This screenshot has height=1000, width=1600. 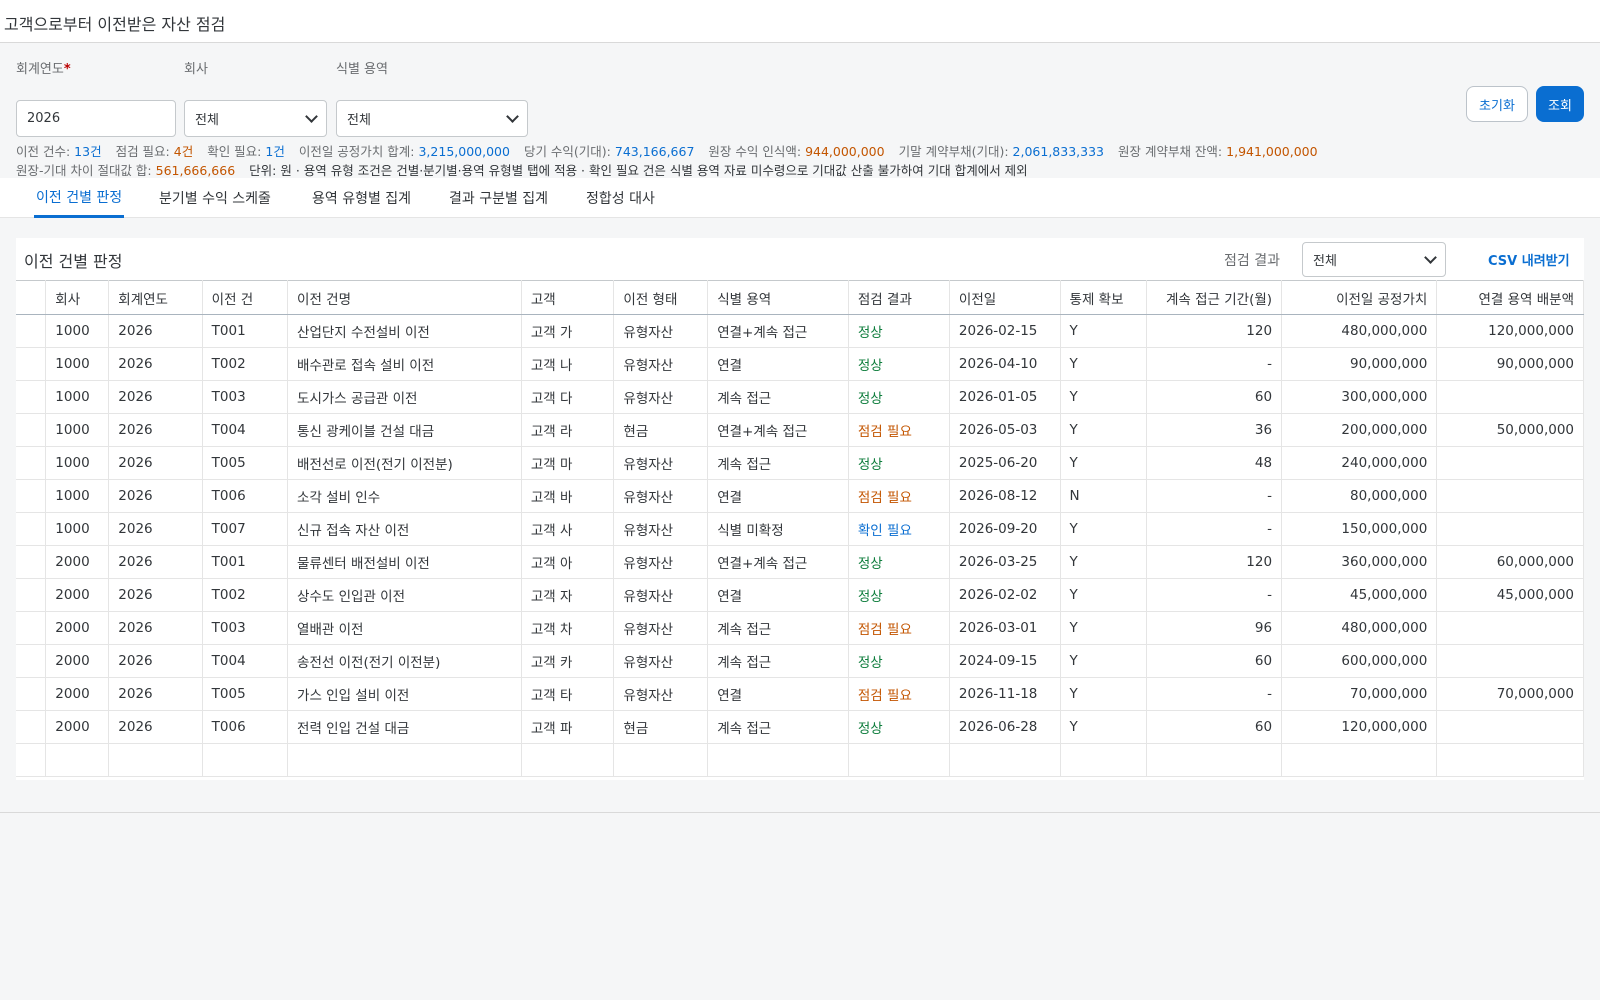 I want to click on table-cell: 70,000,000, so click(x=1510, y=694).